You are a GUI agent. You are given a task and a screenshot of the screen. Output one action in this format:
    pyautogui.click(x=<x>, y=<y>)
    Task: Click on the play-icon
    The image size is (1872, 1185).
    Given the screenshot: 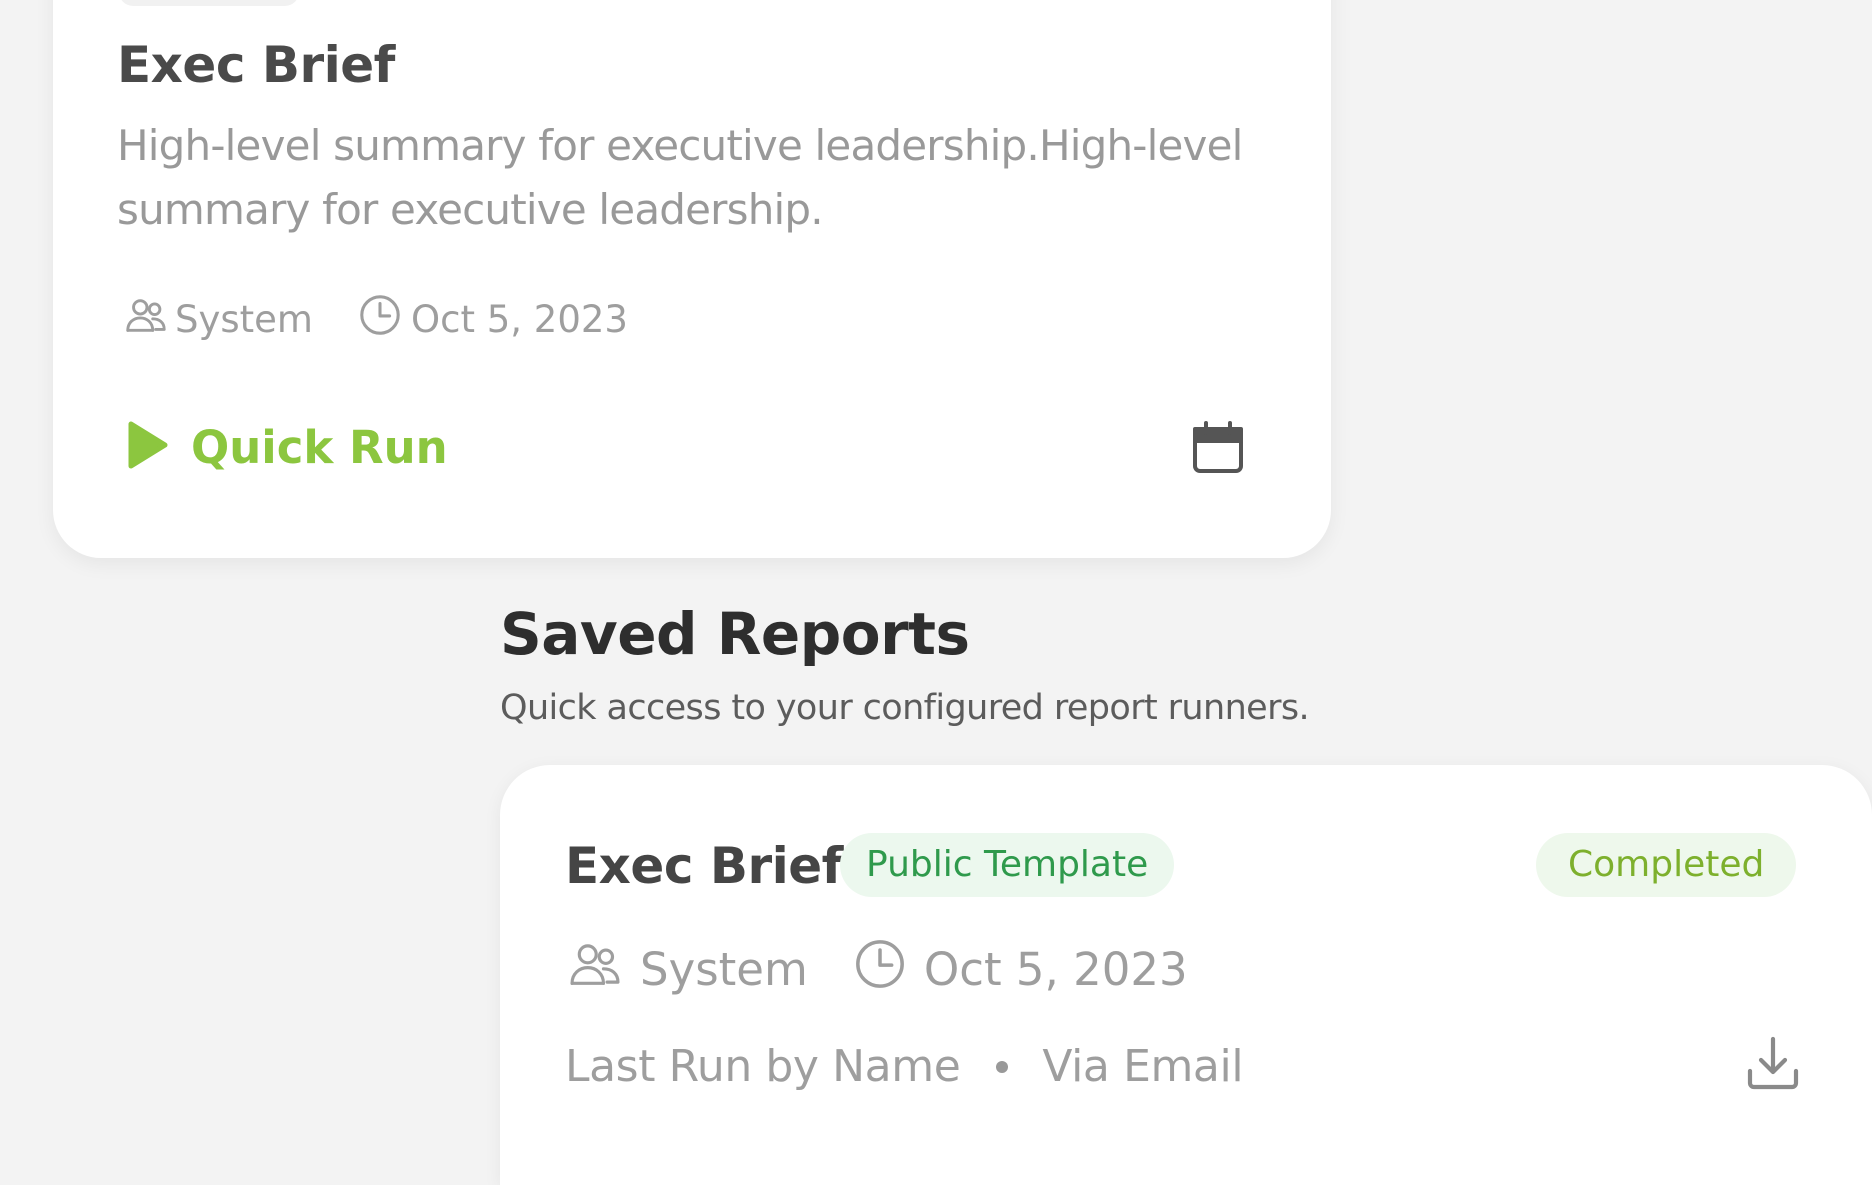 What is the action you would take?
    pyautogui.click(x=147, y=447)
    